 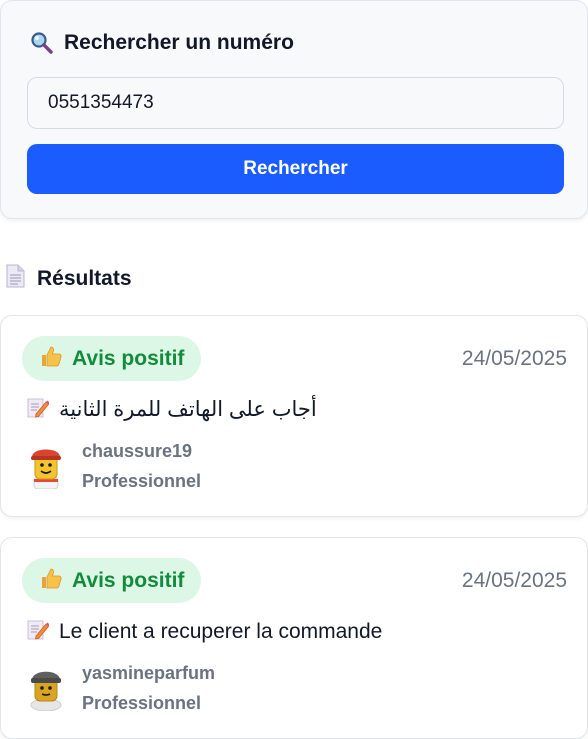 I want to click on comment-text: Le client a recuperer la commande, so click(x=221, y=631).